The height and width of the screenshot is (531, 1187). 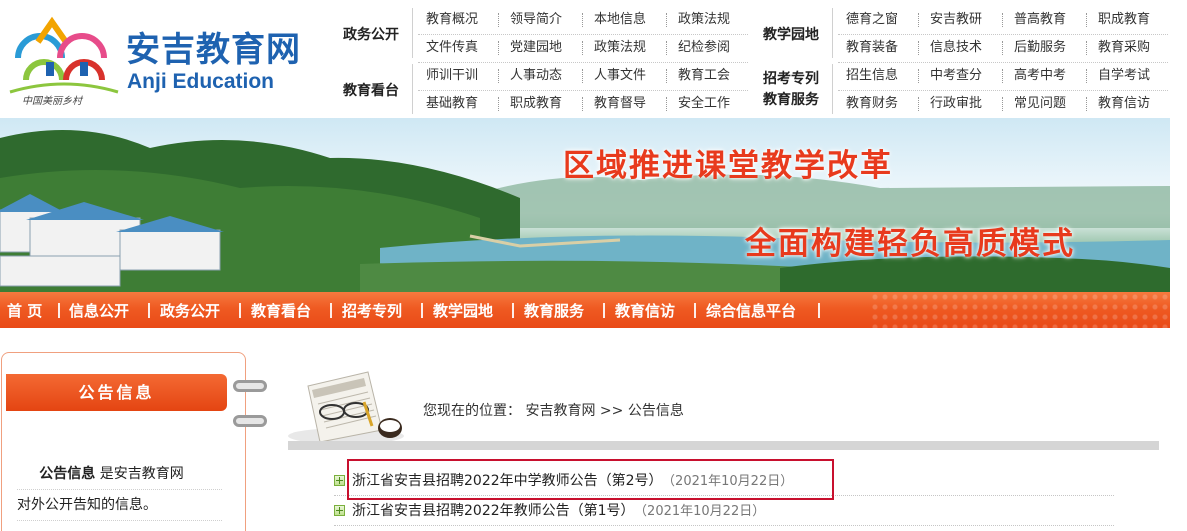 What do you see at coordinates (371, 91) in the screenshot?
I see `nav-group-kantai: 教育看台` at bounding box center [371, 91].